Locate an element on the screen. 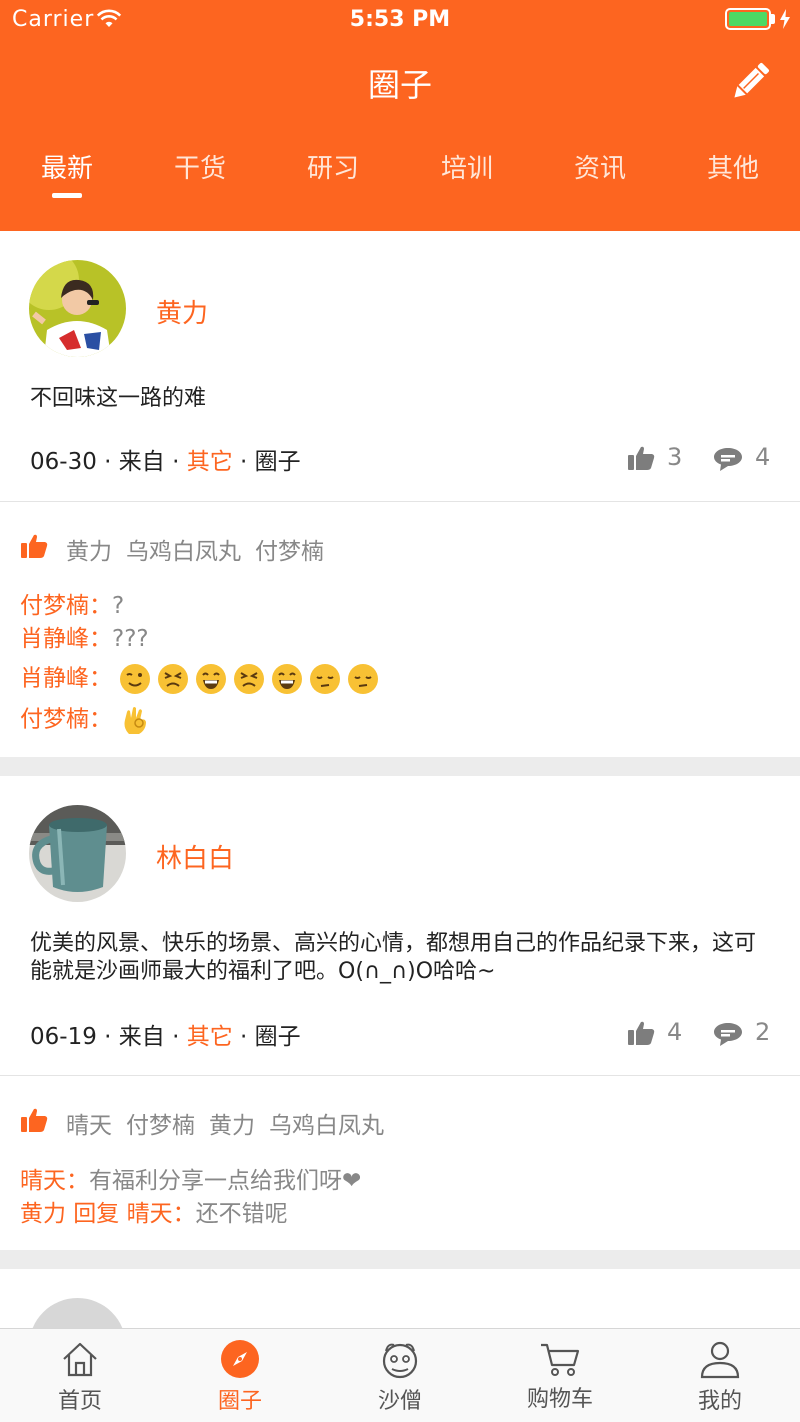  tabbar-cart: 购物车 is located at coordinates (560, 1375).